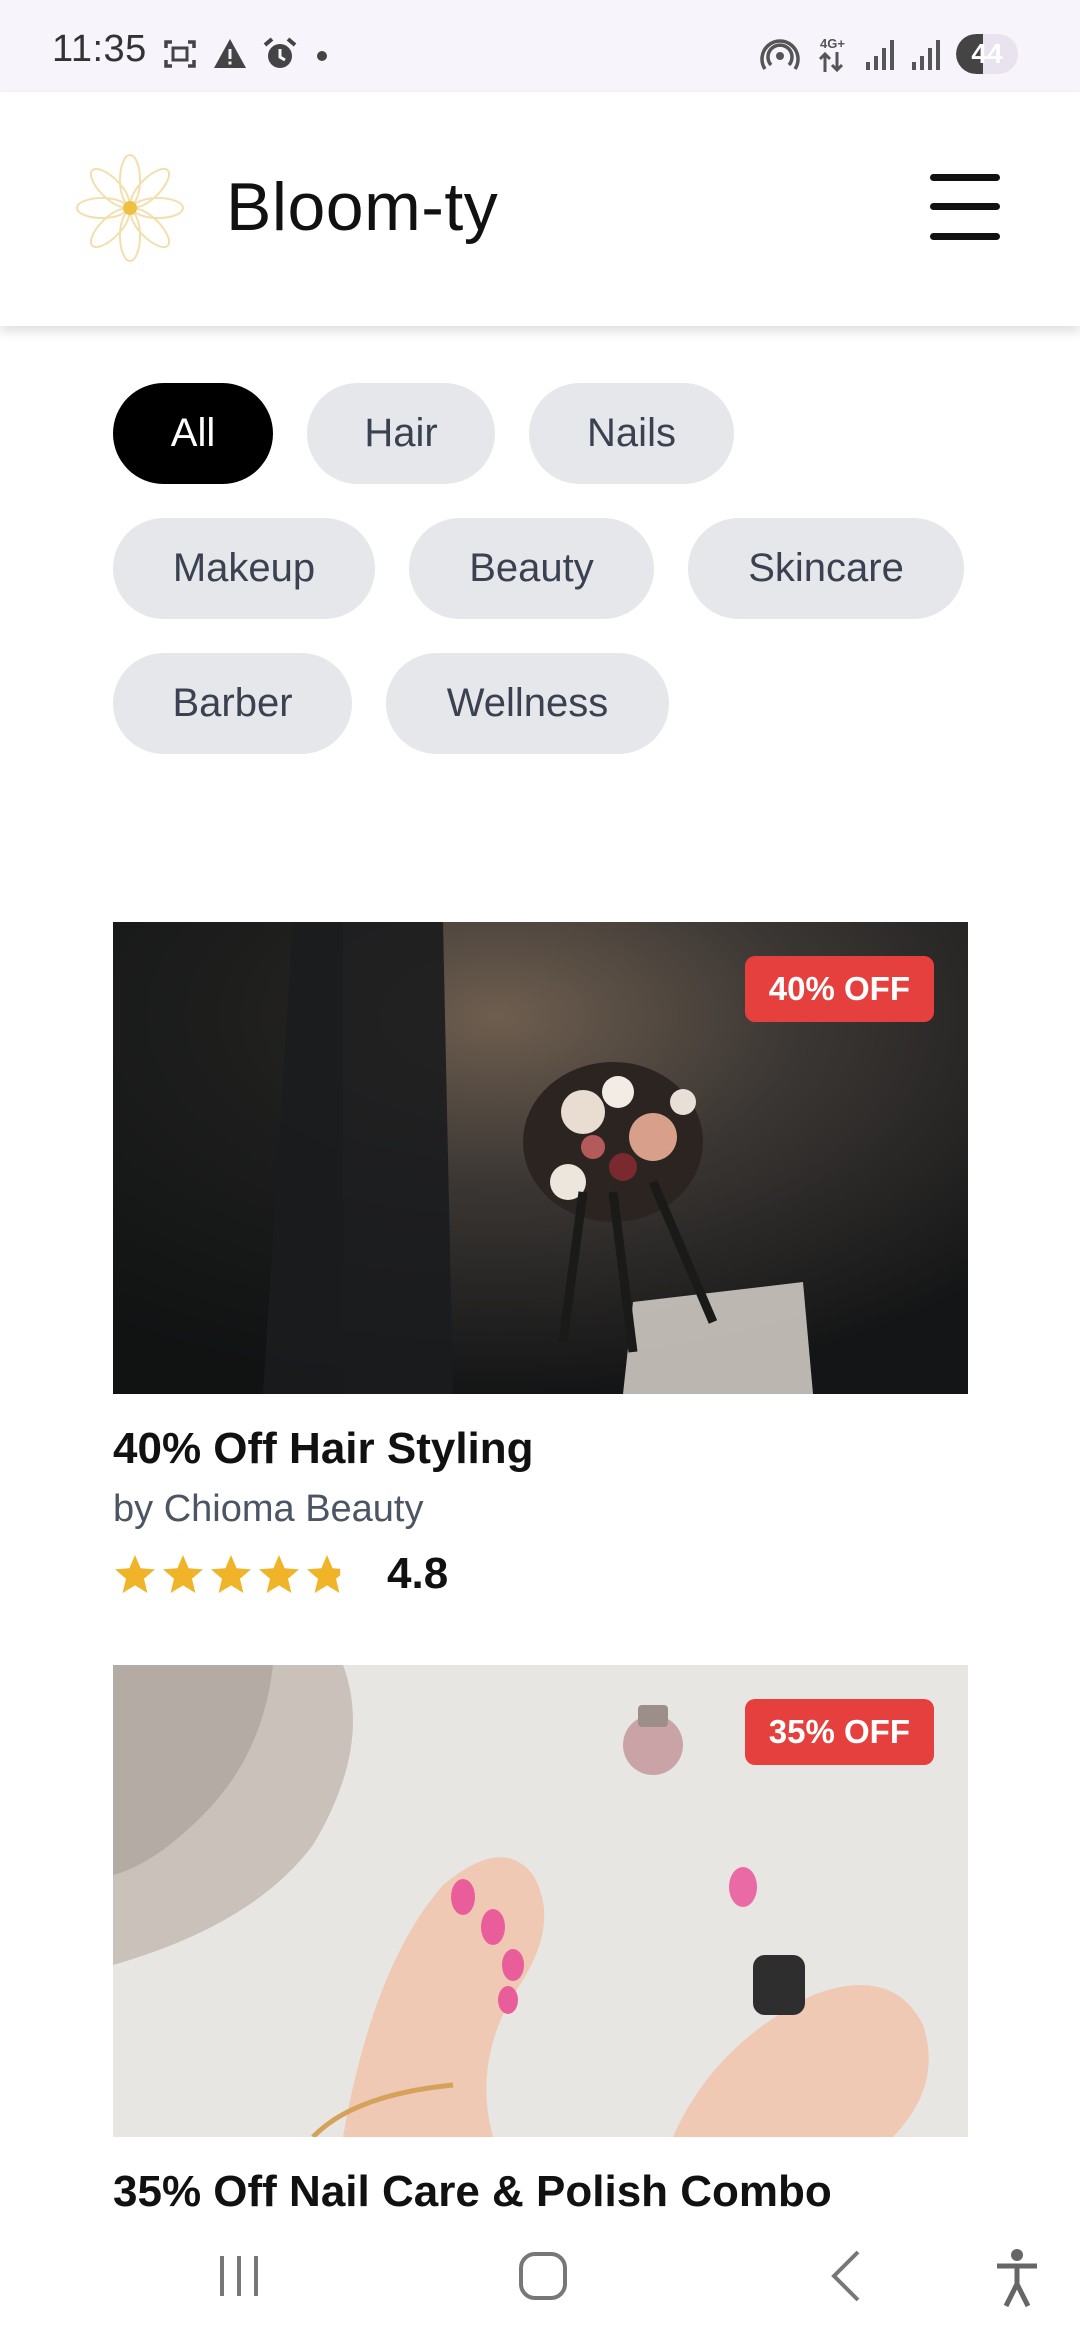 The image size is (1080, 2340). Describe the element at coordinates (247, 54) in the screenshot. I see `status-icons-left` at that location.